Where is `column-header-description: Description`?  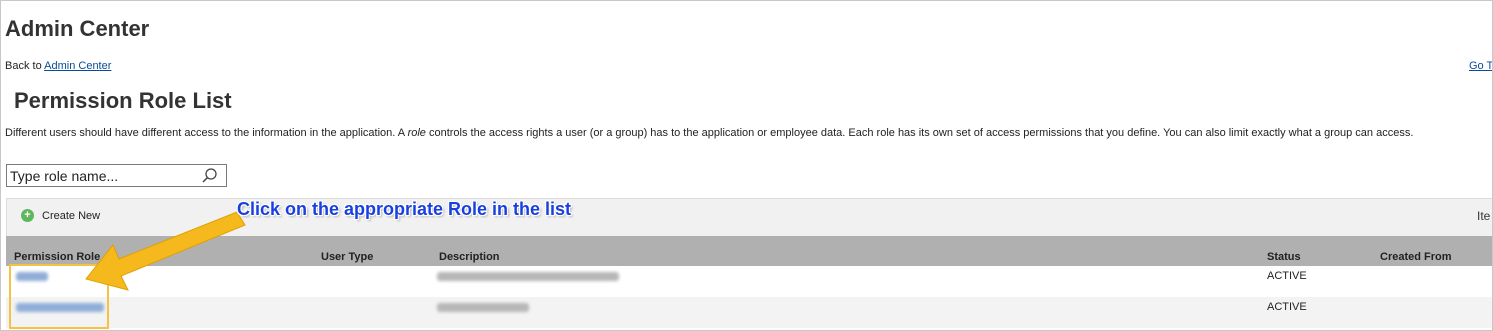 column-header-description: Description is located at coordinates (469, 257).